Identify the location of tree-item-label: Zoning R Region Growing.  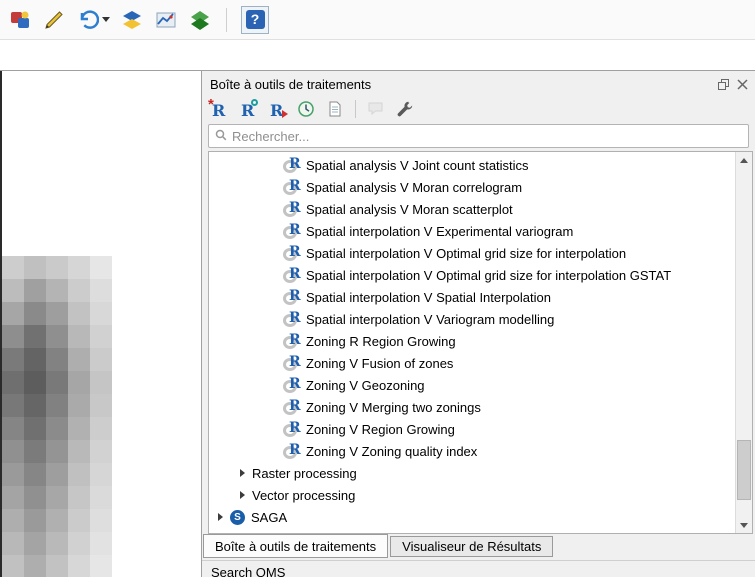
(381, 341).